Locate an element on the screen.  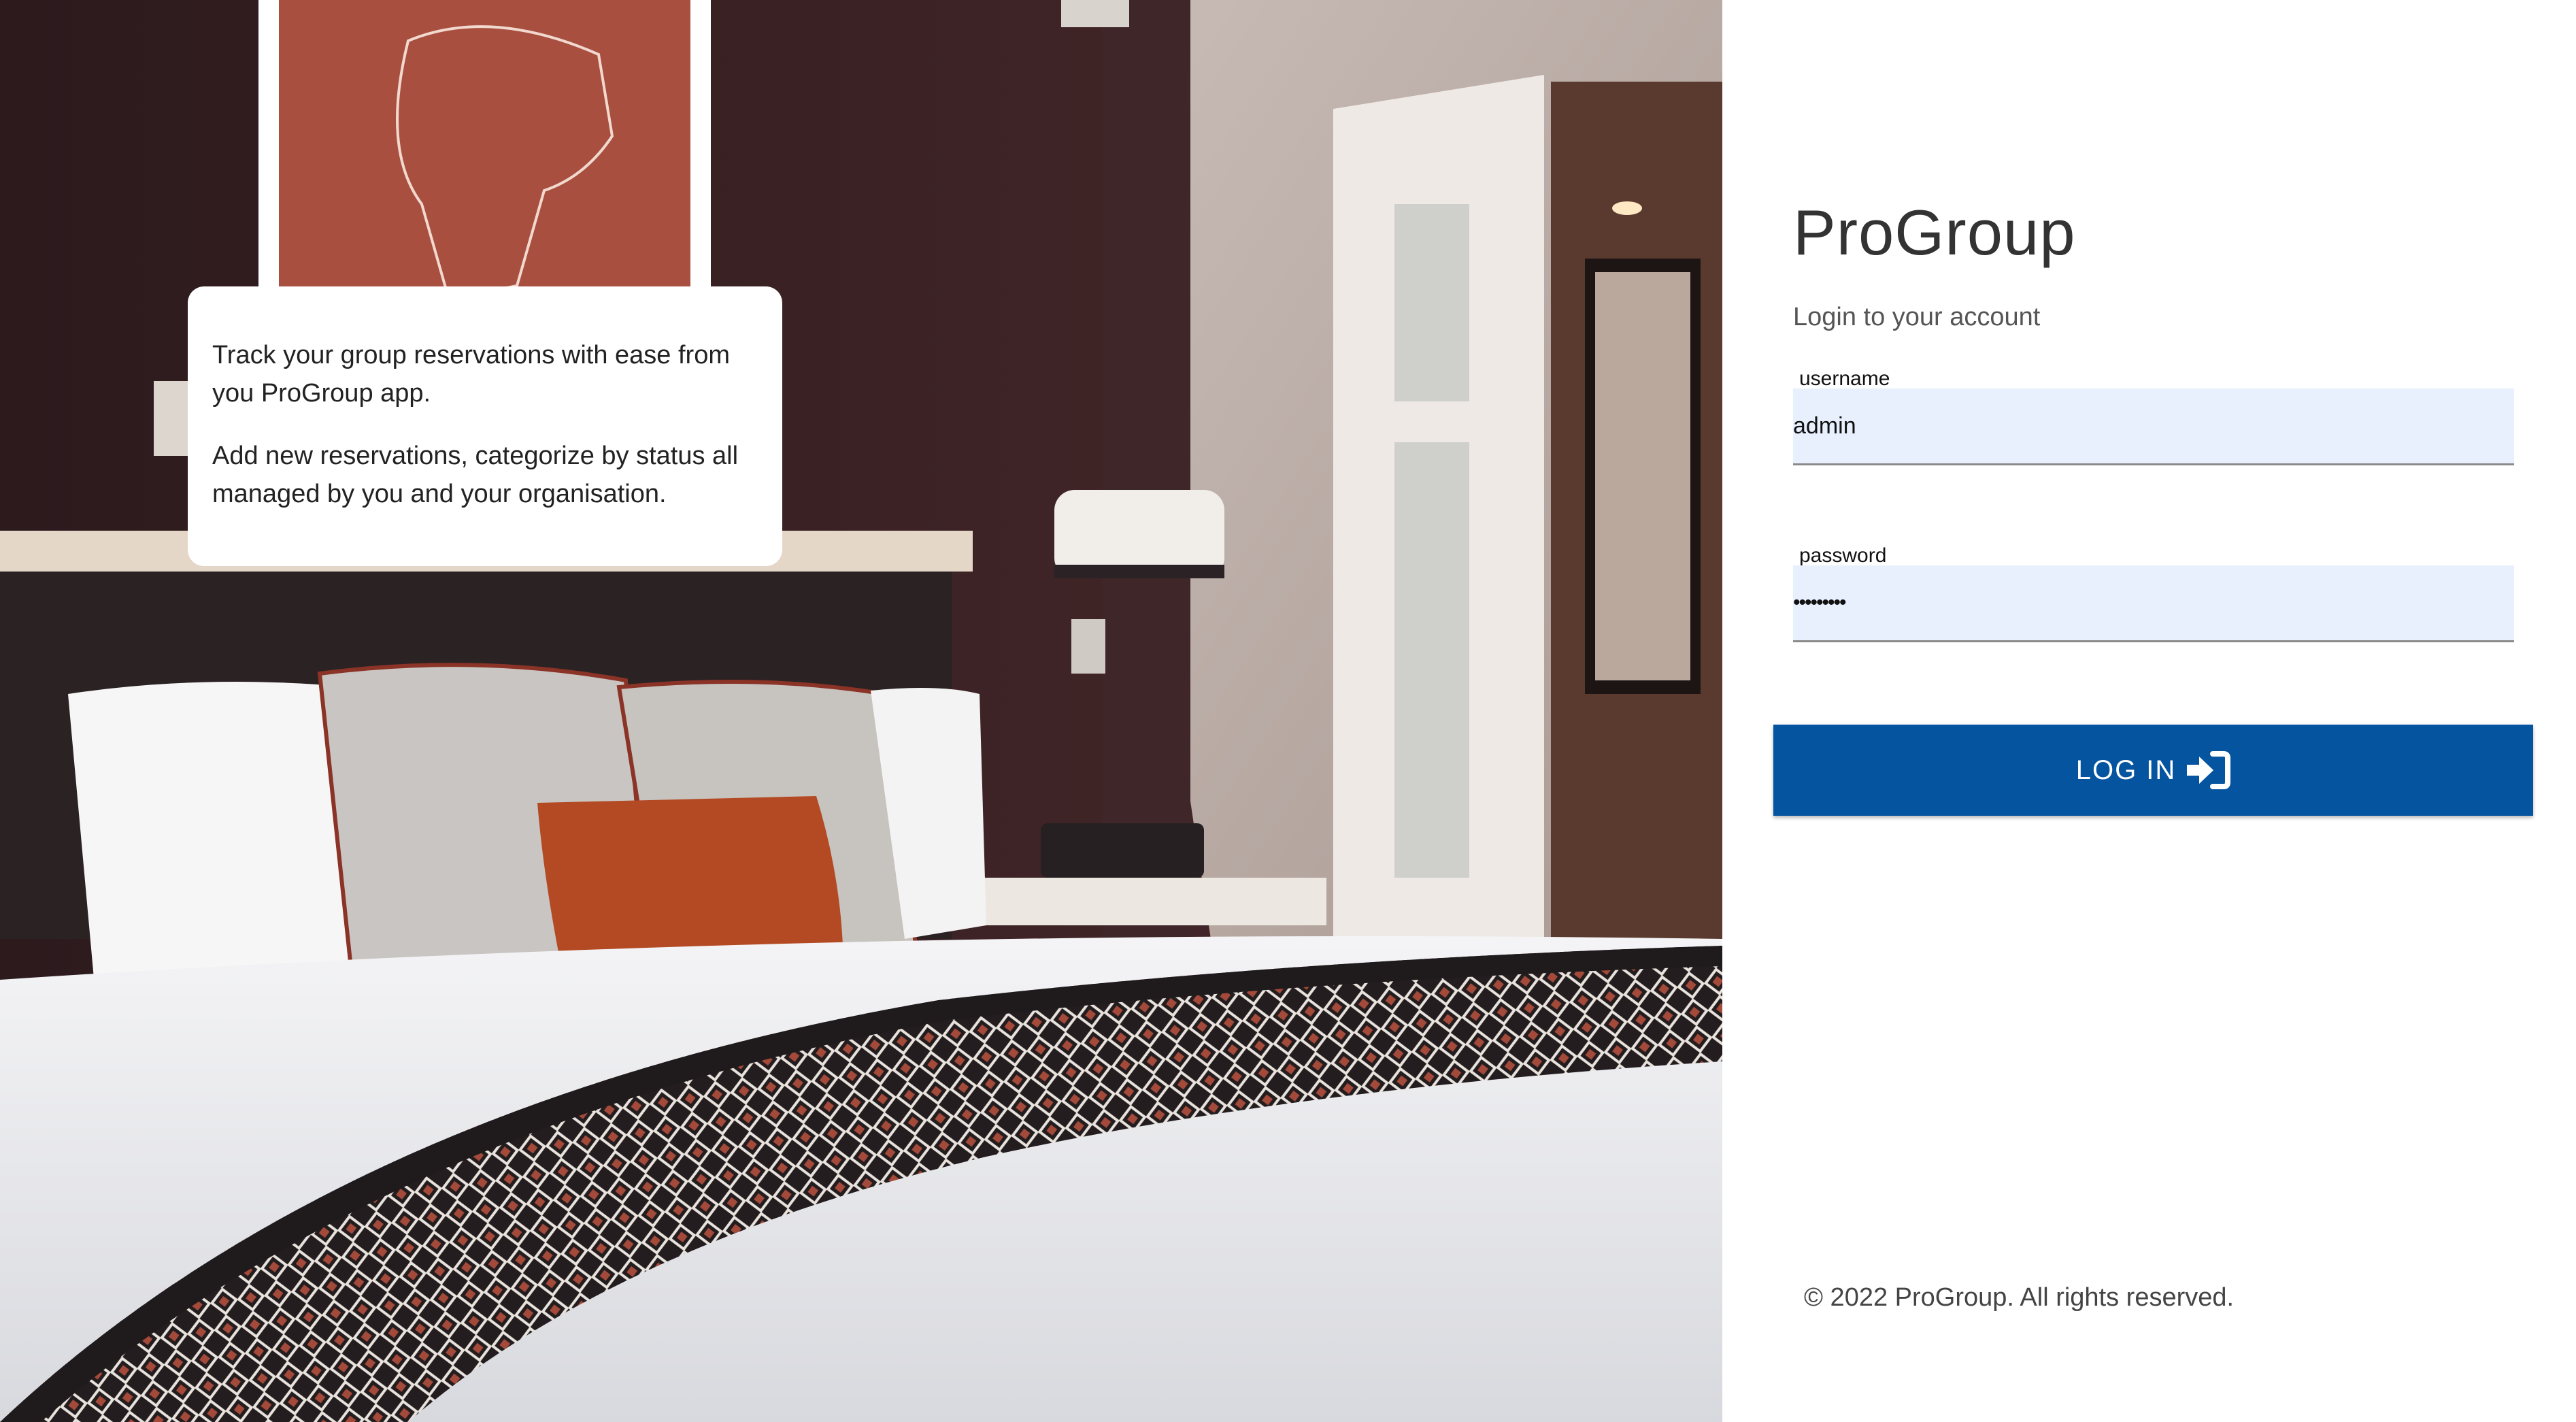
username-field is located at coordinates (2153, 426).